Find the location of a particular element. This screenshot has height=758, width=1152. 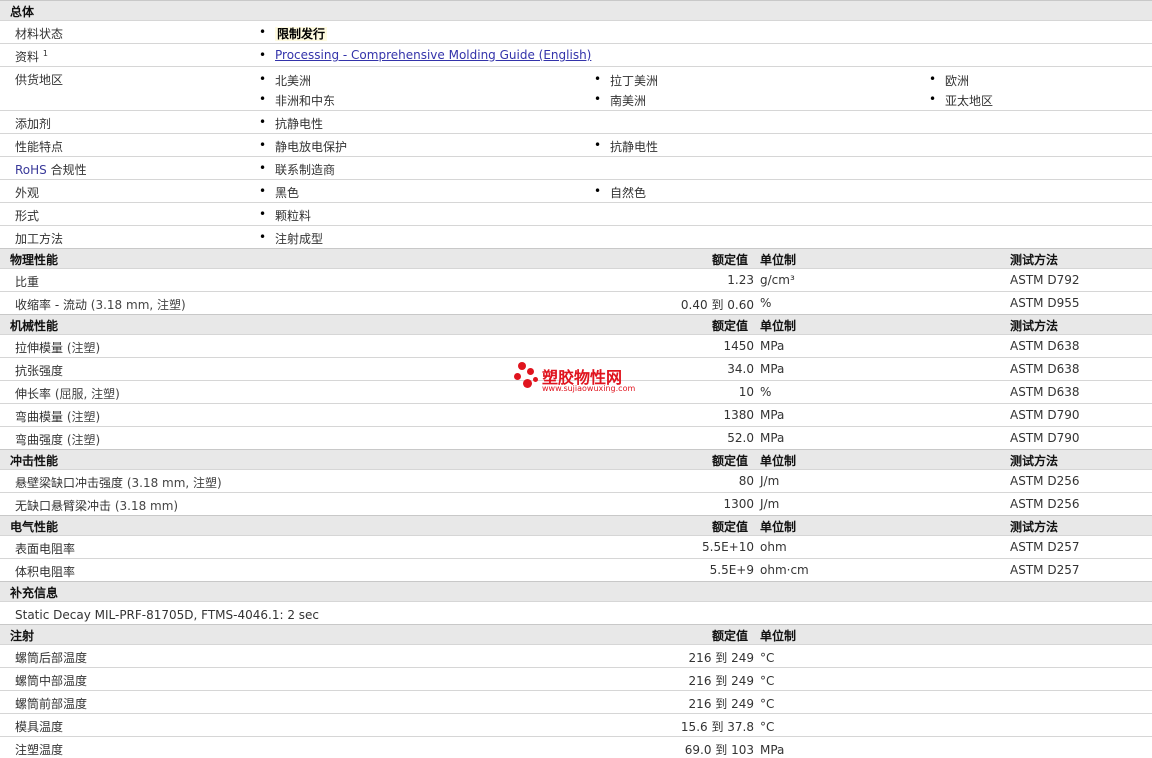

property-row: 拉伸模量 (注塑) 1450 MPa ASTM D638 is located at coordinates (576, 345).